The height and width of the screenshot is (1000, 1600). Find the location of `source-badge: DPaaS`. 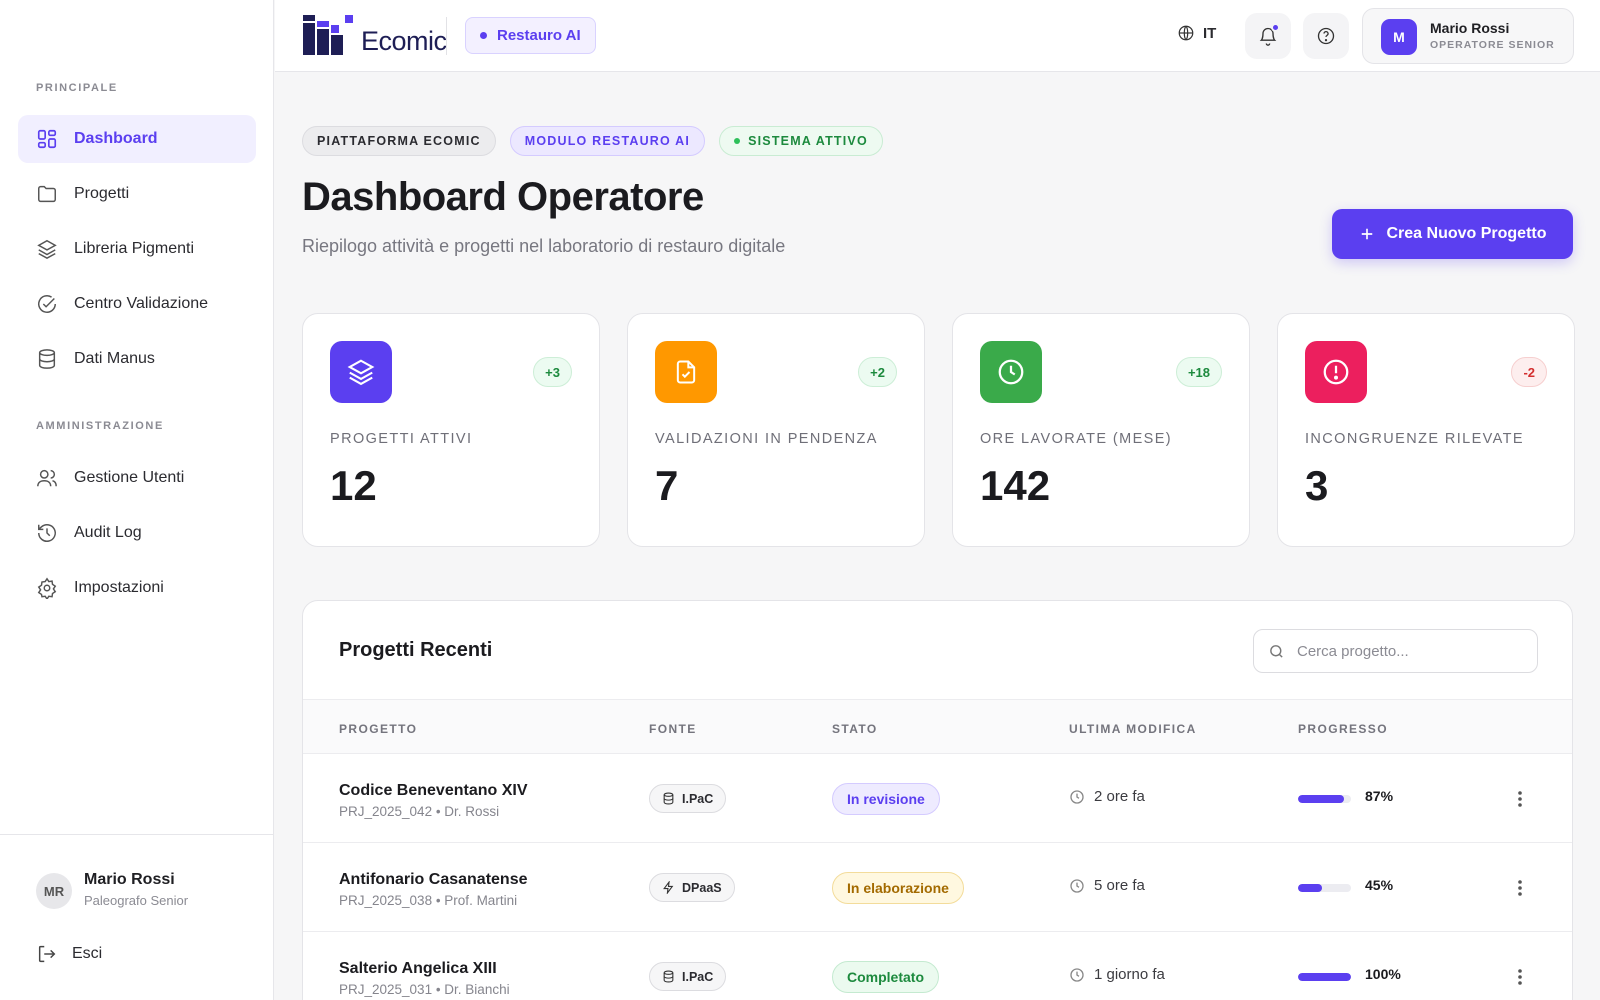

source-badge: DPaaS is located at coordinates (692, 887).